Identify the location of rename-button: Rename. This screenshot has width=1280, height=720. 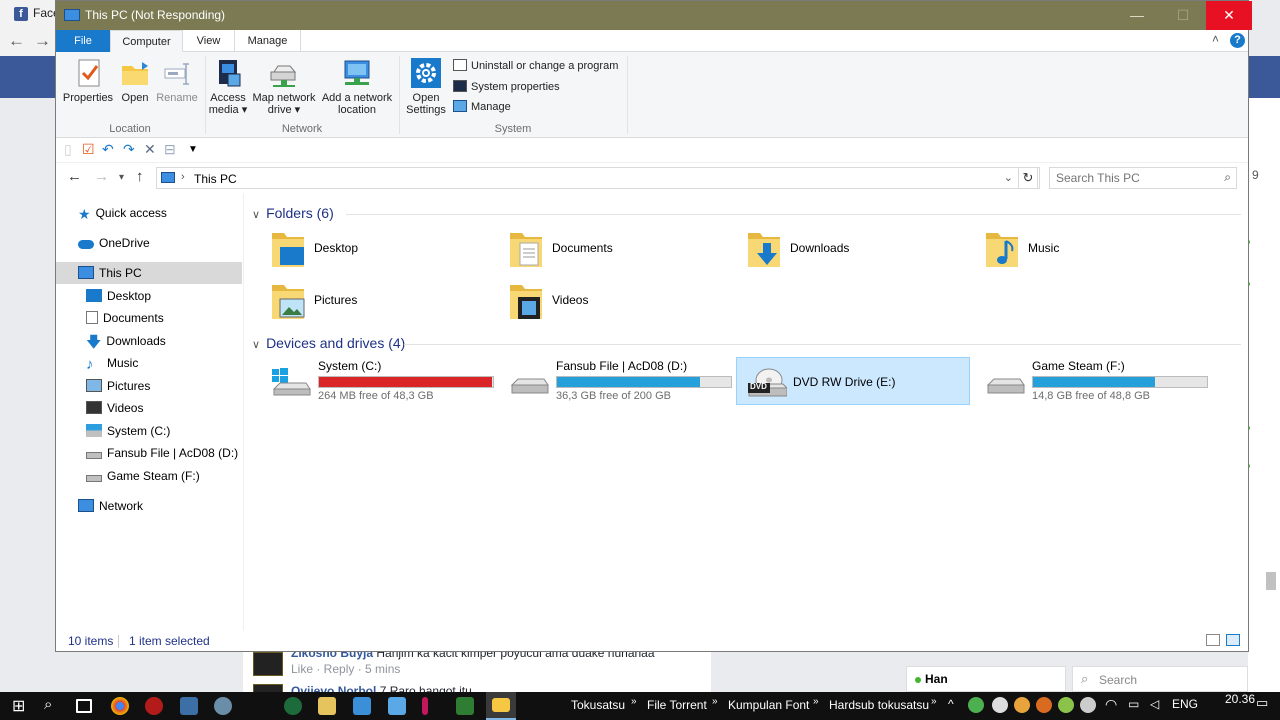
(177, 81).